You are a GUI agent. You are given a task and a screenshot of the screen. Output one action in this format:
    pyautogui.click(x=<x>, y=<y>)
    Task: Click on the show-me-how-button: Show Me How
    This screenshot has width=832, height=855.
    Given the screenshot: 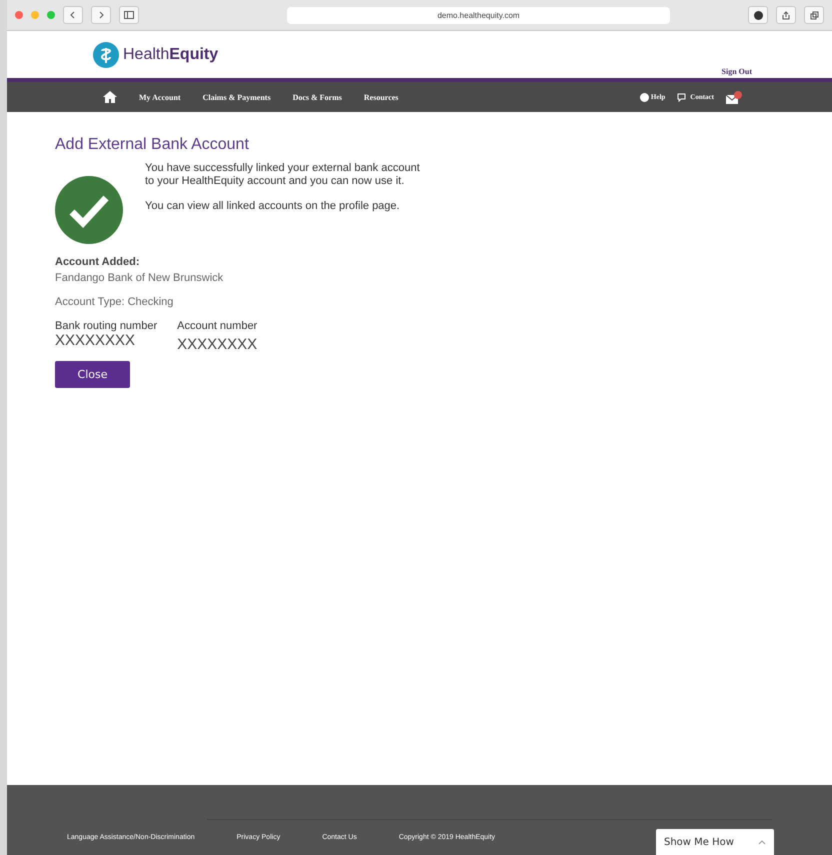 What is the action you would take?
    pyautogui.click(x=715, y=842)
    